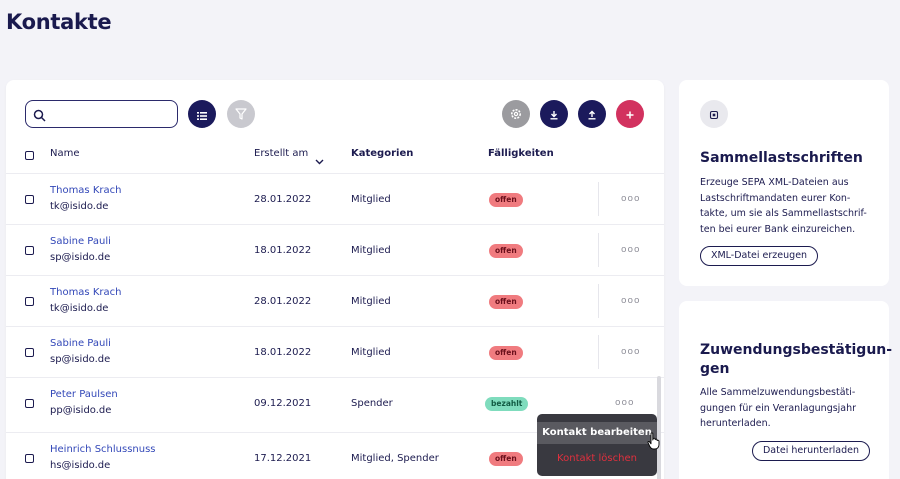 This screenshot has width=900, height=479. I want to click on download-file-button: Datei herunterladen, so click(811, 451).